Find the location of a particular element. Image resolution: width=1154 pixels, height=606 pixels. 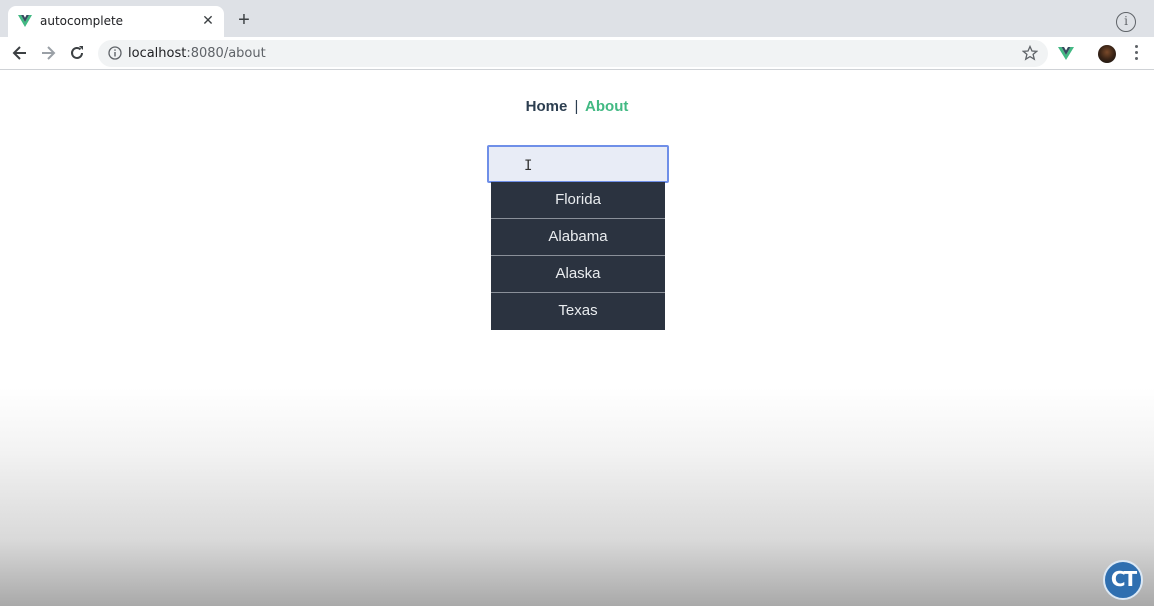

suggestion-item: Florida is located at coordinates (578, 200).